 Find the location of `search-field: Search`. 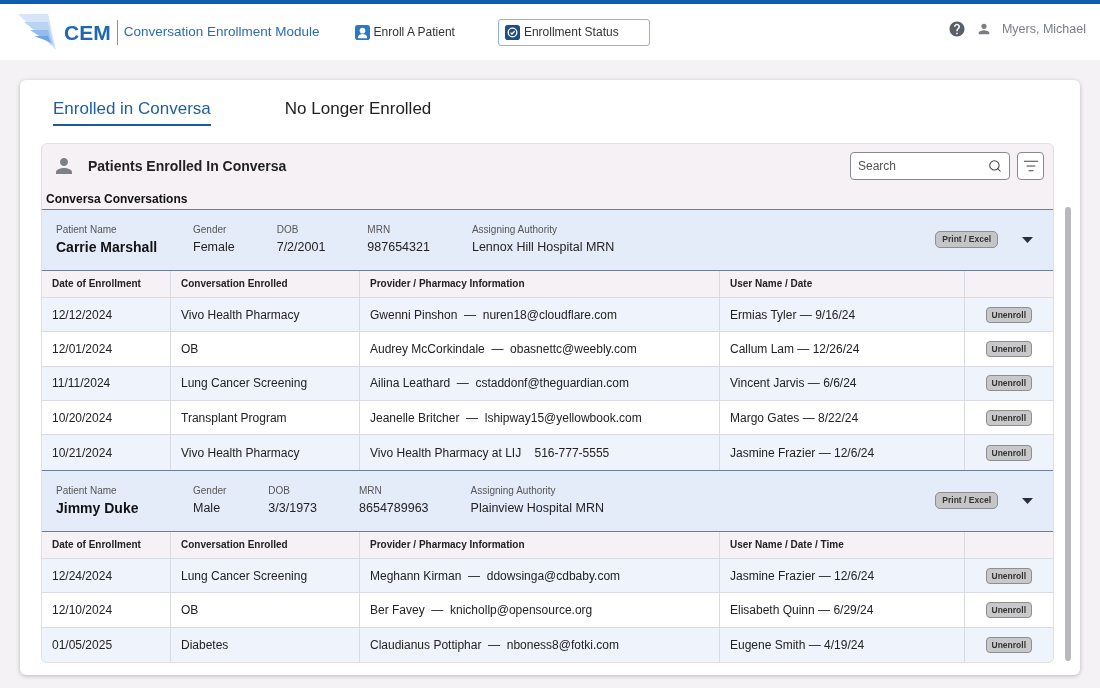

search-field: Search is located at coordinates (930, 166).